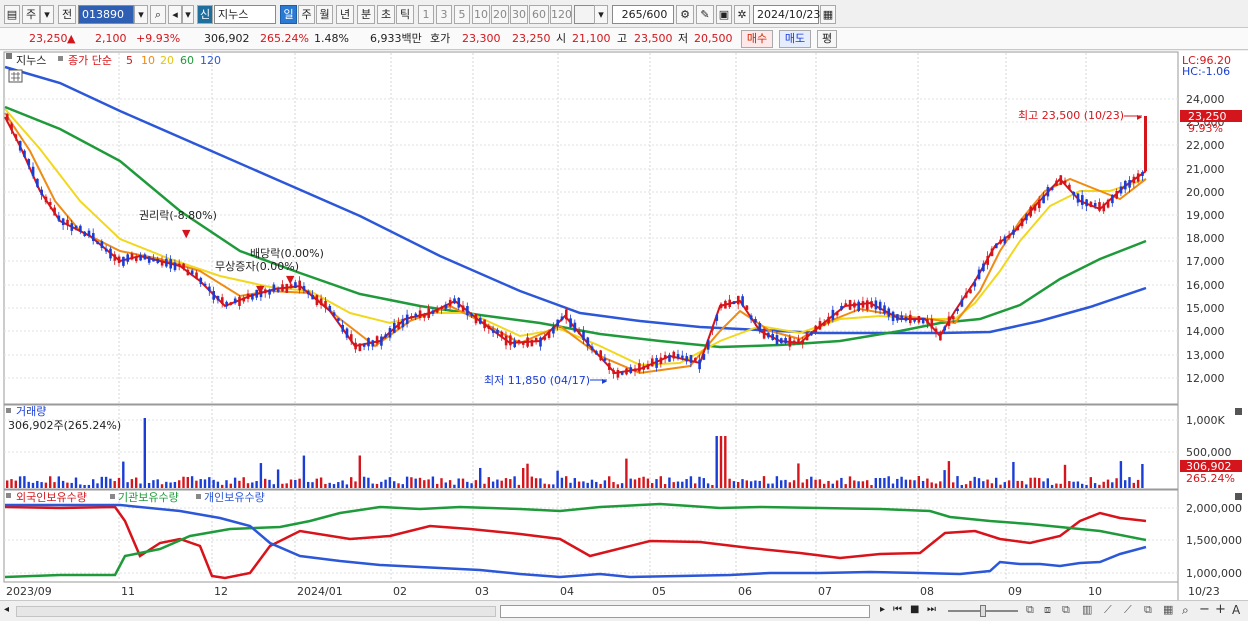 This screenshot has height=621, width=1248. Describe the element at coordinates (141, 14) in the screenshot. I see `code-dropdown-icon: ▾` at that location.